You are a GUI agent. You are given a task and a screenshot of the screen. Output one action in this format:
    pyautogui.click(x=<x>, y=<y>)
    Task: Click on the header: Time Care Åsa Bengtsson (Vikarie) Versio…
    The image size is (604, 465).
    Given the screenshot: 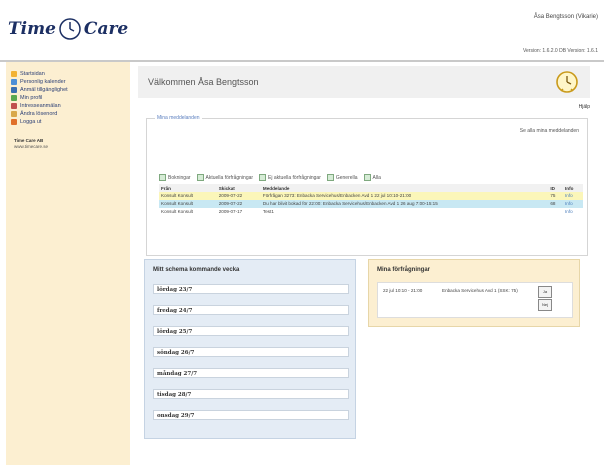 What is the action you would take?
    pyautogui.click(x=302, y=31)
    